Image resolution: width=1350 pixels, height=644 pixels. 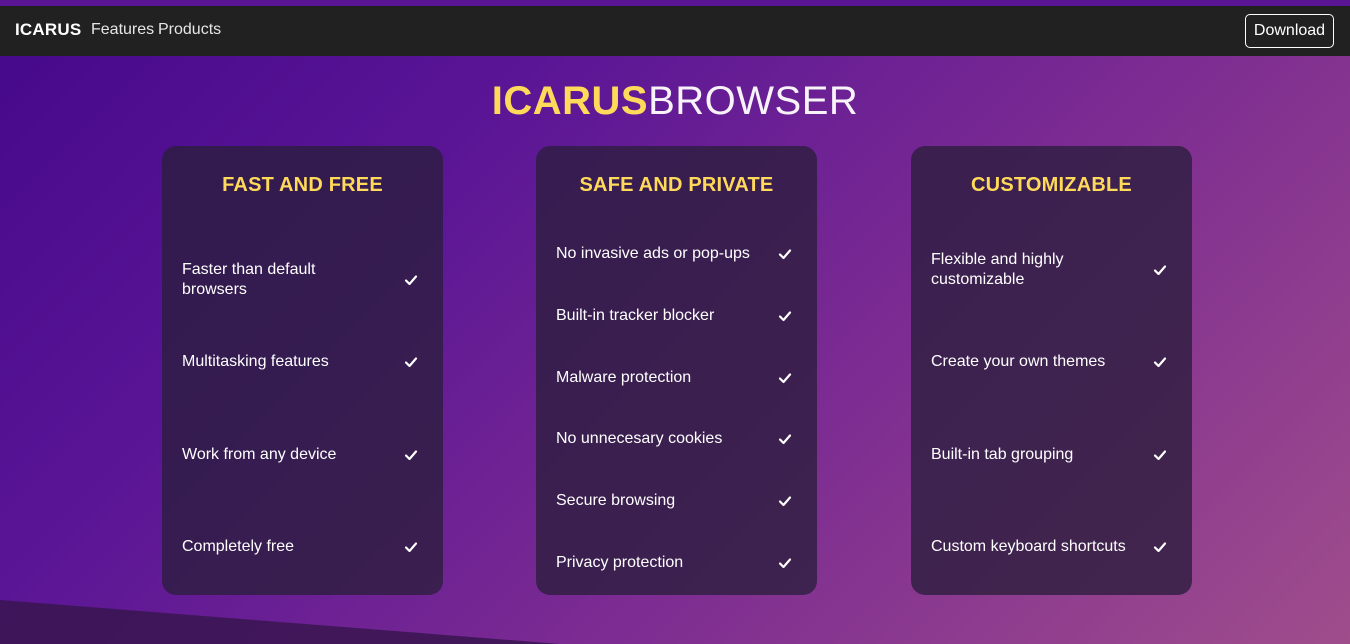 I want to click on feature-label: Create your own themes, so click(x=1018, y=361).